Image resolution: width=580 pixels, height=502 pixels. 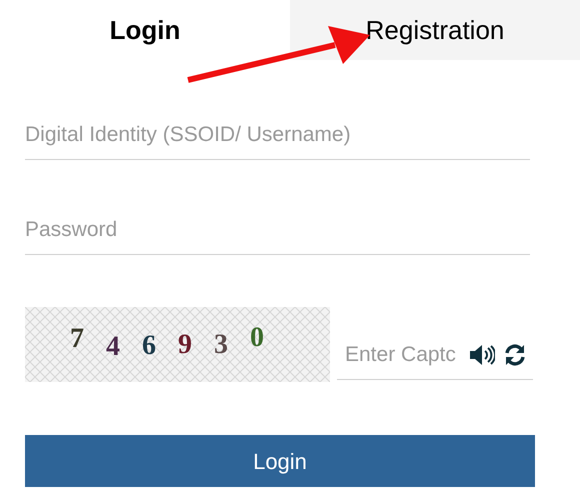 What do you see at coordinates (185, 344) in the screenshot?
I see `captcha-digit: 9` at bounding box center [185, 344].